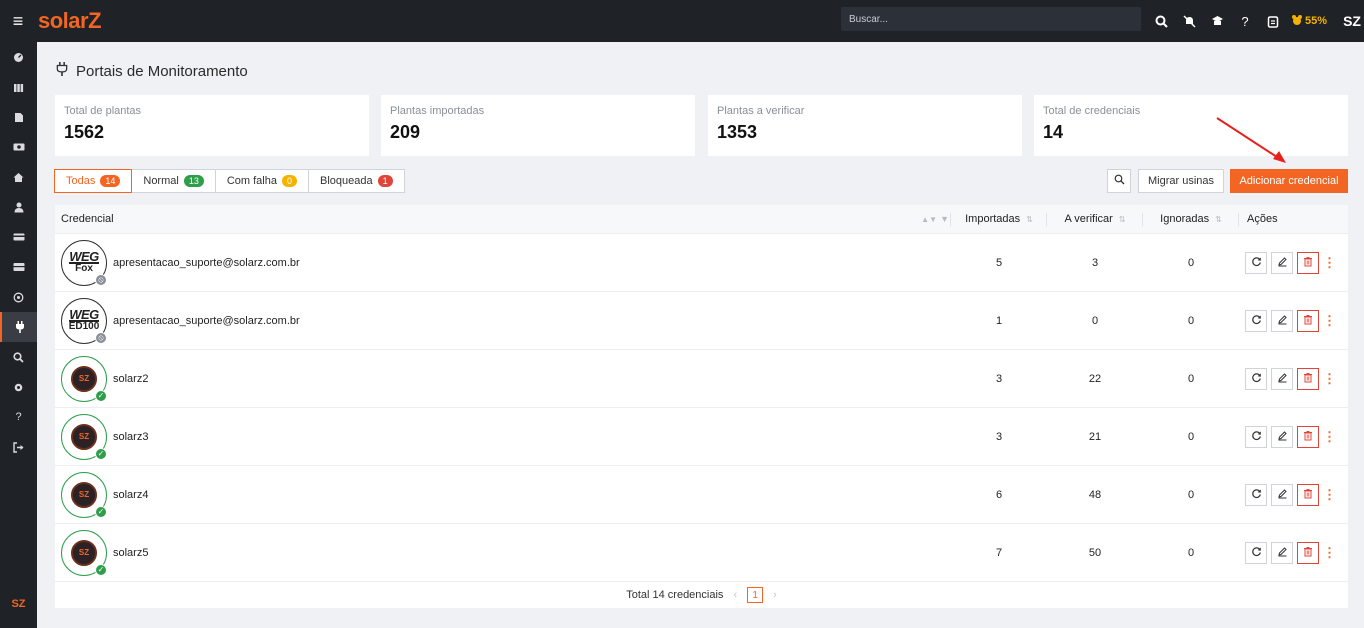 The width and height of the screenshot is (1364, 628). I want to click on header-credencial: Credencial ▲▼ ▼, so click(503, 219).